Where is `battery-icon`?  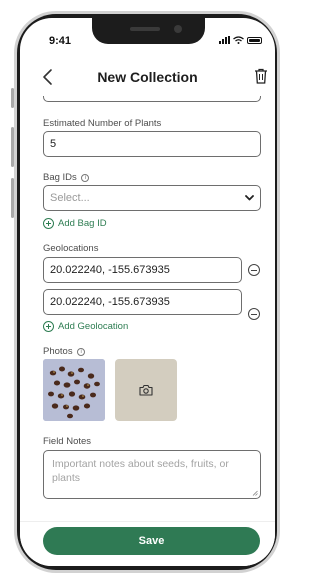 battery-icon is located at coordinates (254, 40).